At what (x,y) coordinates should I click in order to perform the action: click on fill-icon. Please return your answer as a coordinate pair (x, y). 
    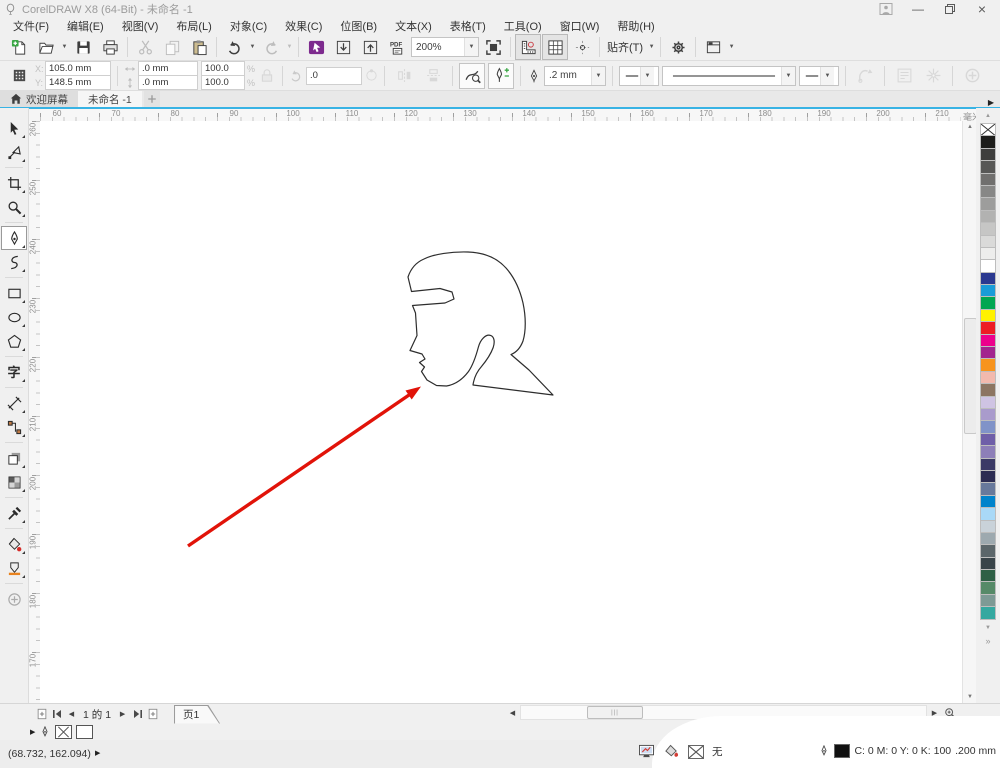
    Looking at the image, I should click on (671, 751).